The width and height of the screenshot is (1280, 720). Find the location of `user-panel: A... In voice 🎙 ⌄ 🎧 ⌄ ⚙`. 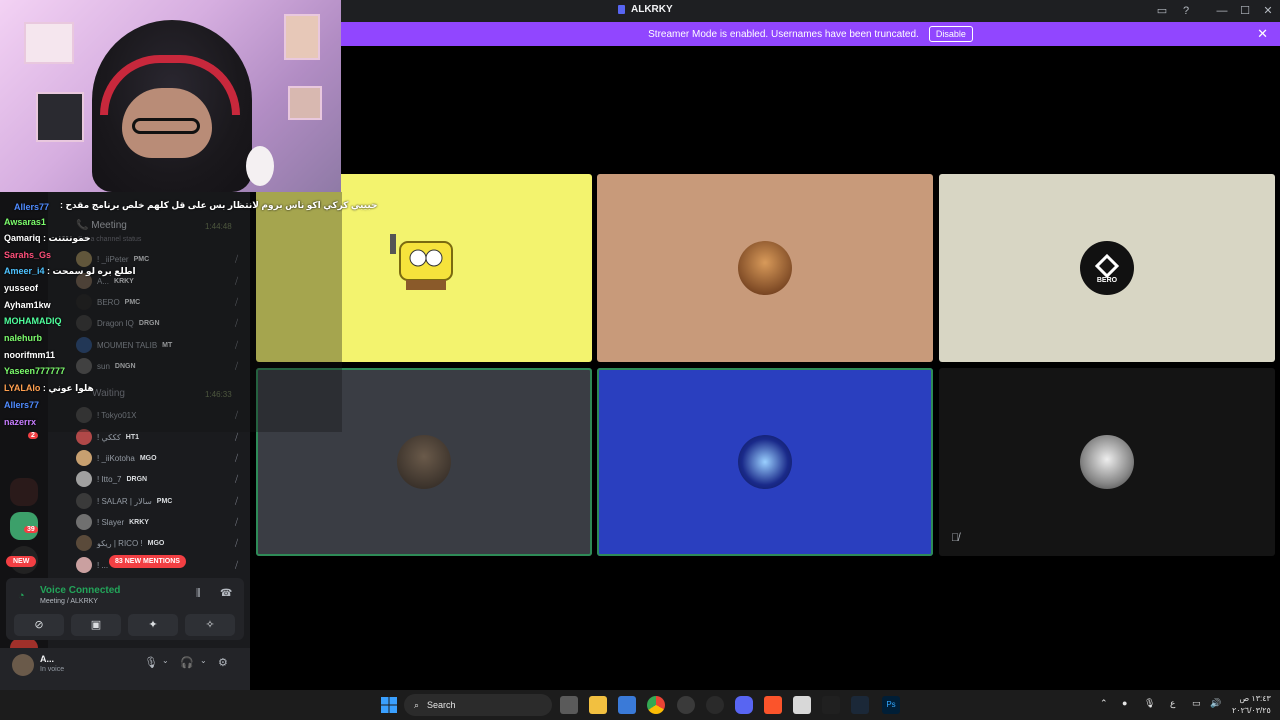

user-panel: A... In voice 🎙 ⌄ 🎧 ⌄ ⚙ is located at coordinates (125, 669).